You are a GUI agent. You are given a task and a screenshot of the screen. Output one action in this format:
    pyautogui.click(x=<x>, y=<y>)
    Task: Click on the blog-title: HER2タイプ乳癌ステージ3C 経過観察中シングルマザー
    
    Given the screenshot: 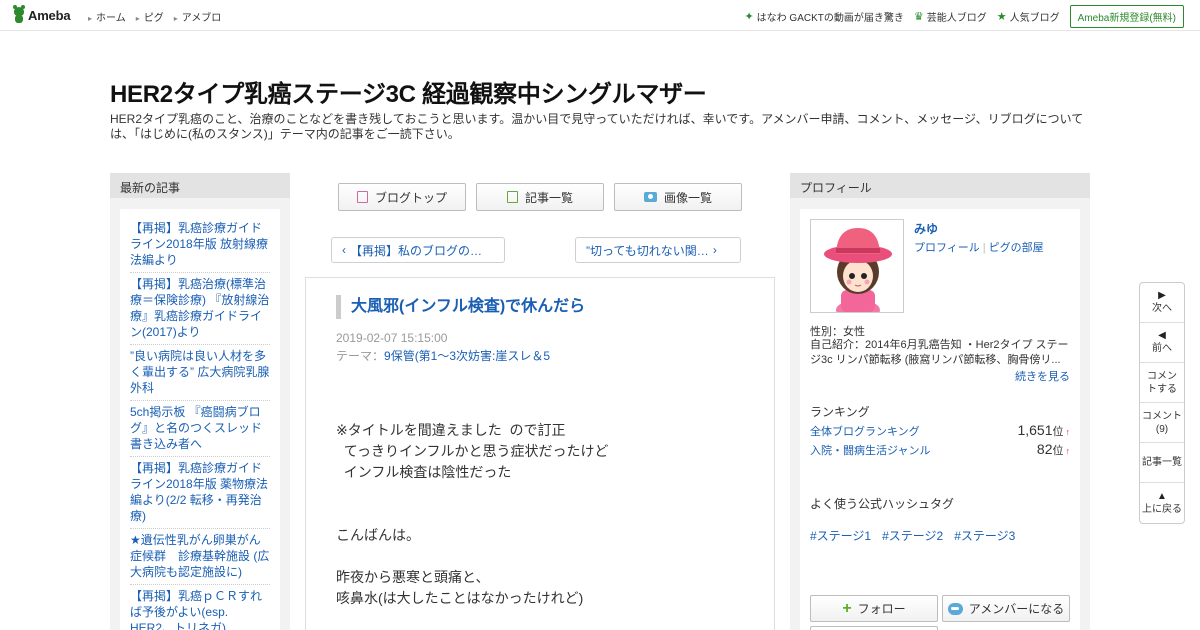 What is the action you would take?
    pyautogui.click(x=408, y=91)
    